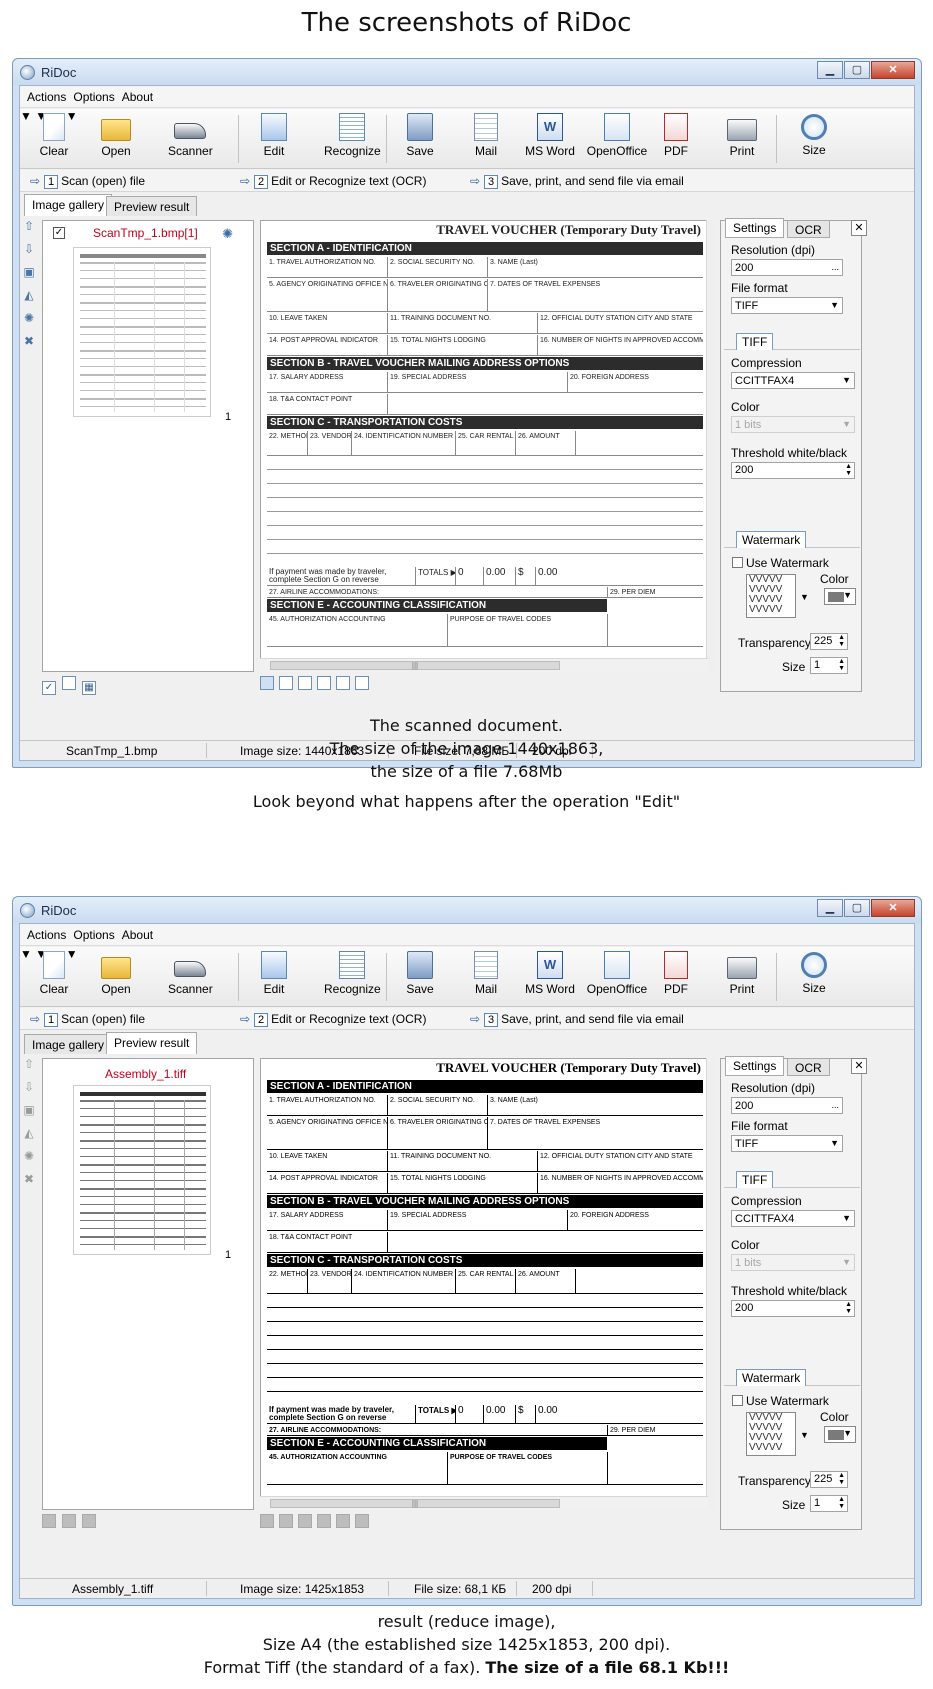 This screenshot has width=933, height=1689. I want to click on tab-image-gallery: Image gallery, so click(68, 205).